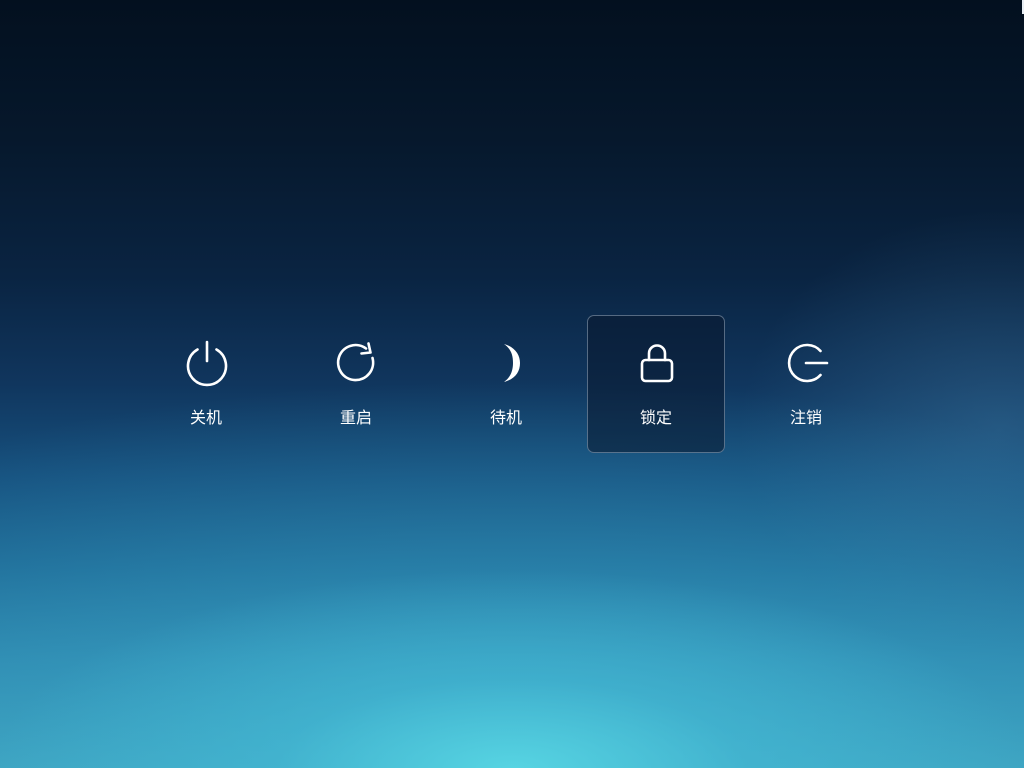 This screenshot has height=768, width=1024. Describe the element at coordinates (807, 363) in the screenshot. I see `logout-icon` at that location.